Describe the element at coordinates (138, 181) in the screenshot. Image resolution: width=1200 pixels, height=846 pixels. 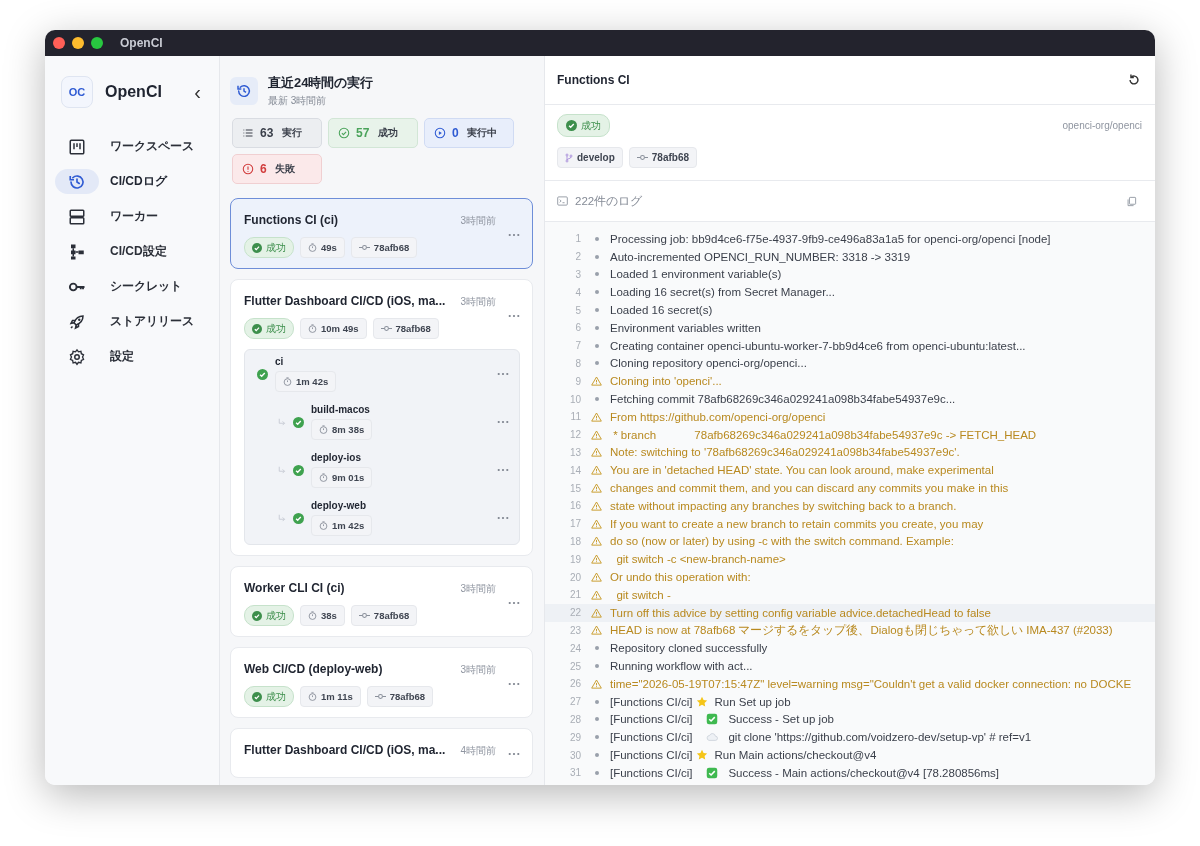
I see `nav-item: CI/CDログ` at that location.